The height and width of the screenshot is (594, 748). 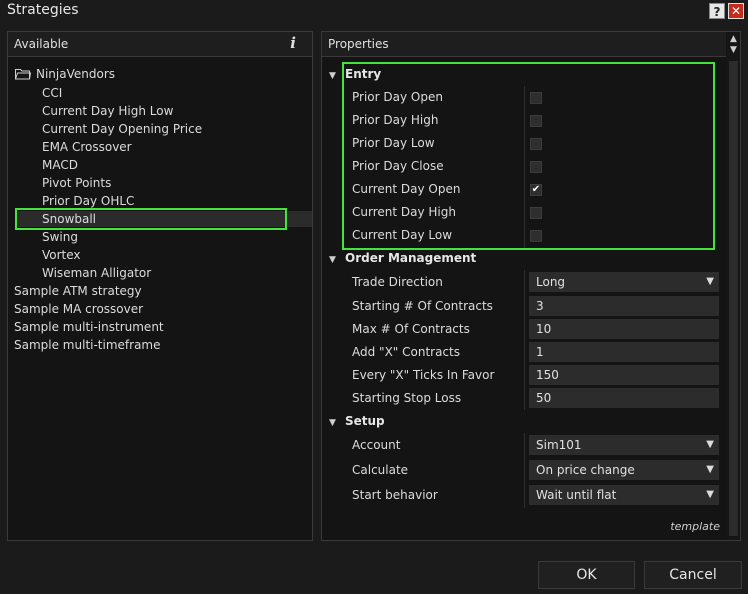 What do you see at coordinates (41, 44) in the screenshot?
I see `available-title: Available` at bounding box center [41, 44].